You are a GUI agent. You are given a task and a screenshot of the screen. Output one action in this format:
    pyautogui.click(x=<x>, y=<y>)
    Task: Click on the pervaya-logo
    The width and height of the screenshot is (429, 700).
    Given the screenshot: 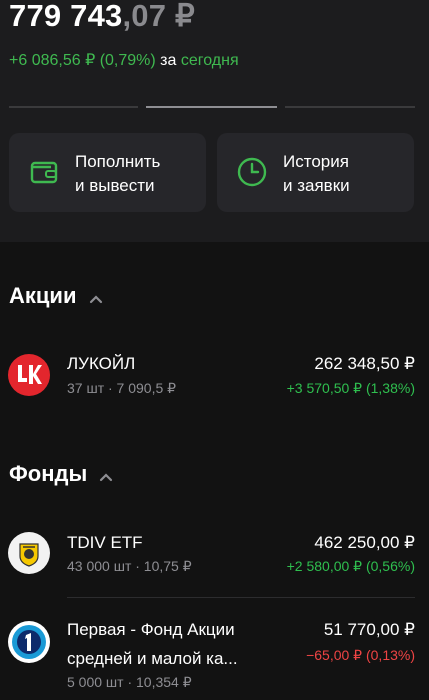 What is the action you would take?
    pyautogui.click(x=29, y=642)
    